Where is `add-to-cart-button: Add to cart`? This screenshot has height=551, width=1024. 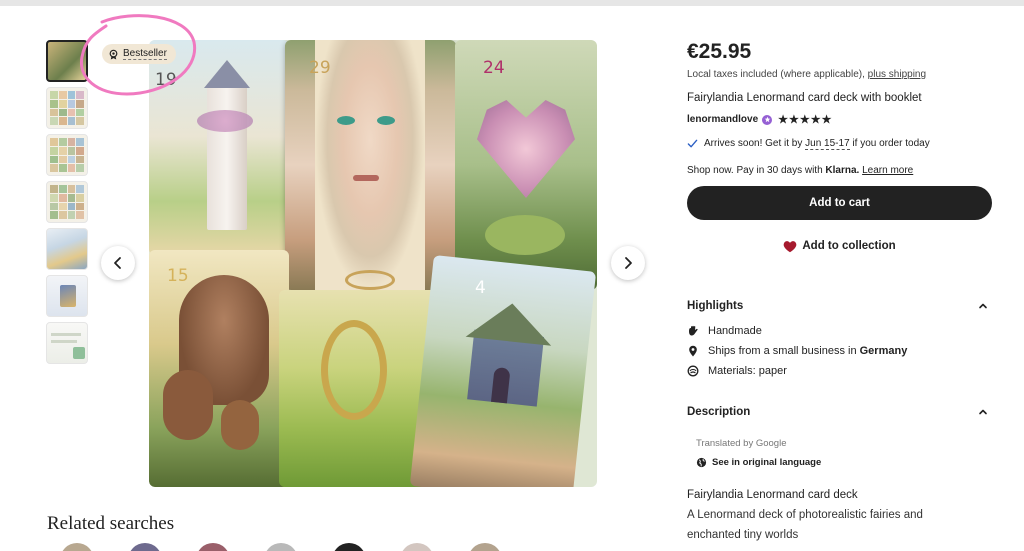 add-to-cart-button: Add to cart is located at coordinates (839, 203).